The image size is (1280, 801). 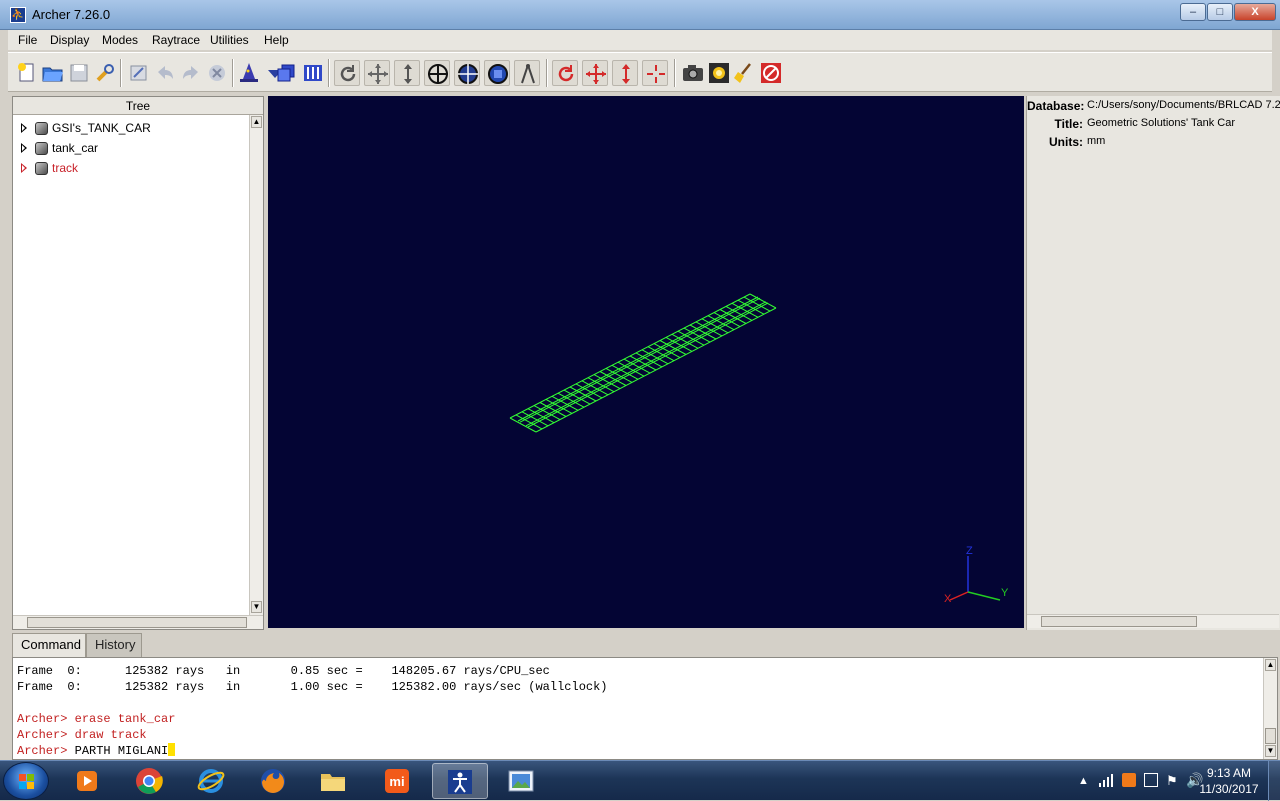 What do you see at coordinates (139, 73) in the screenshot?
I see `edit-object-icon` at bounding box center [139, 73].